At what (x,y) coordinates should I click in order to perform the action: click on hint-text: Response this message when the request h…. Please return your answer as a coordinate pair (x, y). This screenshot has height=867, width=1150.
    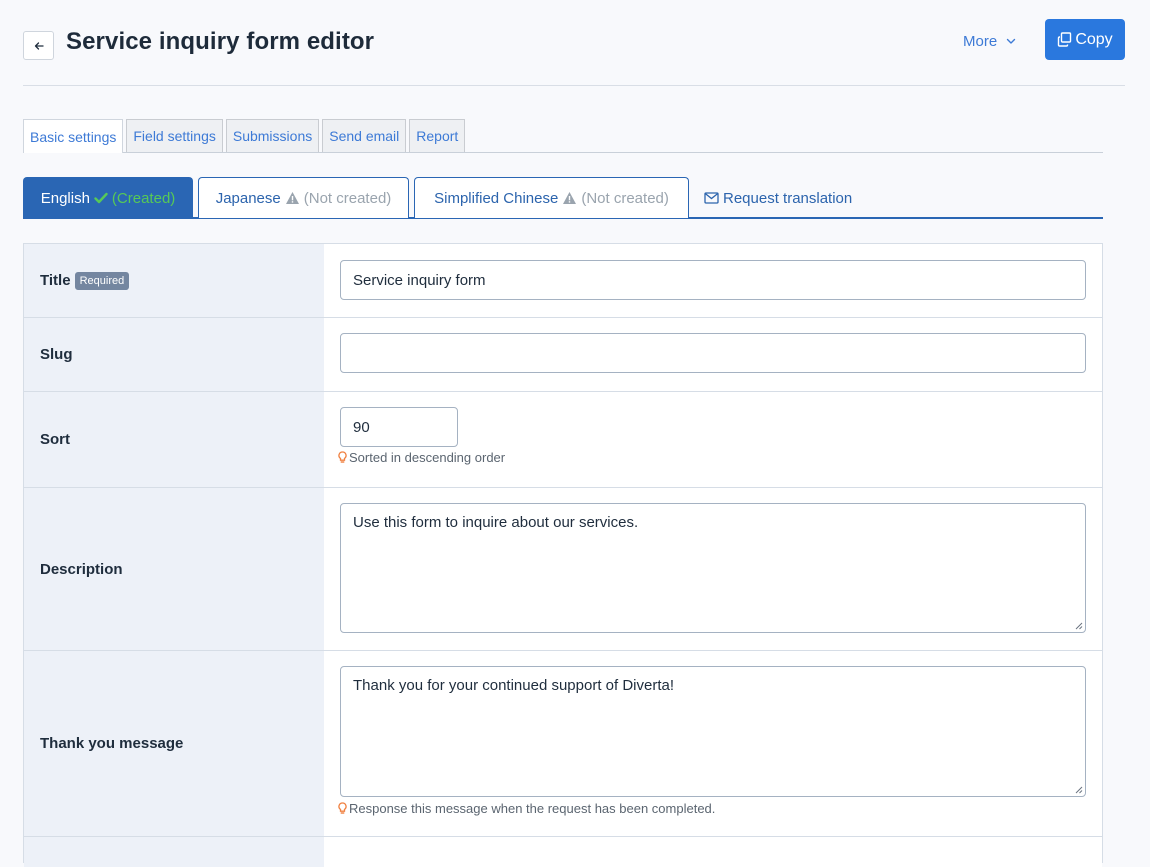
    Looking at the image, I should click on (532, 808).